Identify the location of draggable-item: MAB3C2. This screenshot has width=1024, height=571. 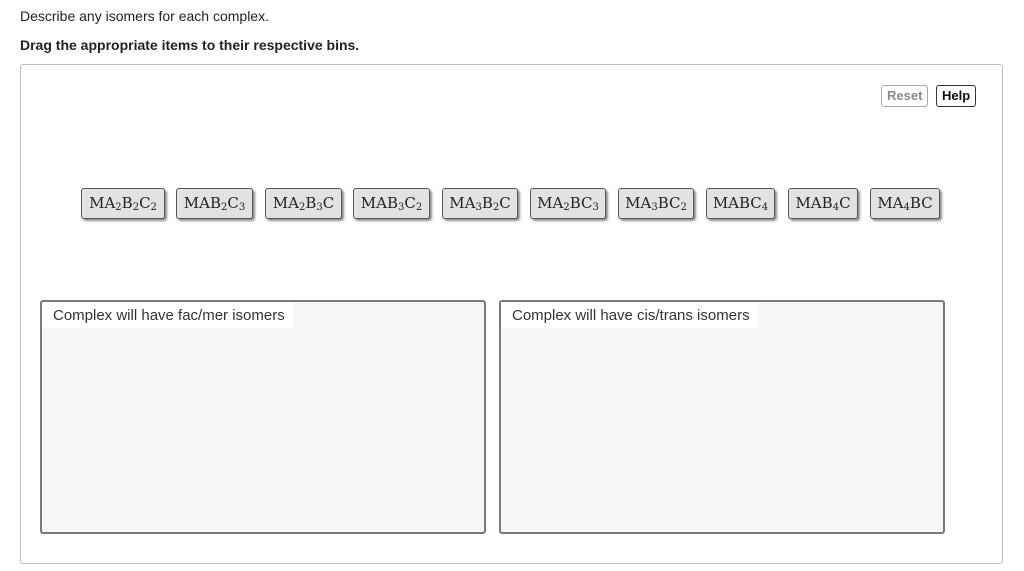
(391, 203).